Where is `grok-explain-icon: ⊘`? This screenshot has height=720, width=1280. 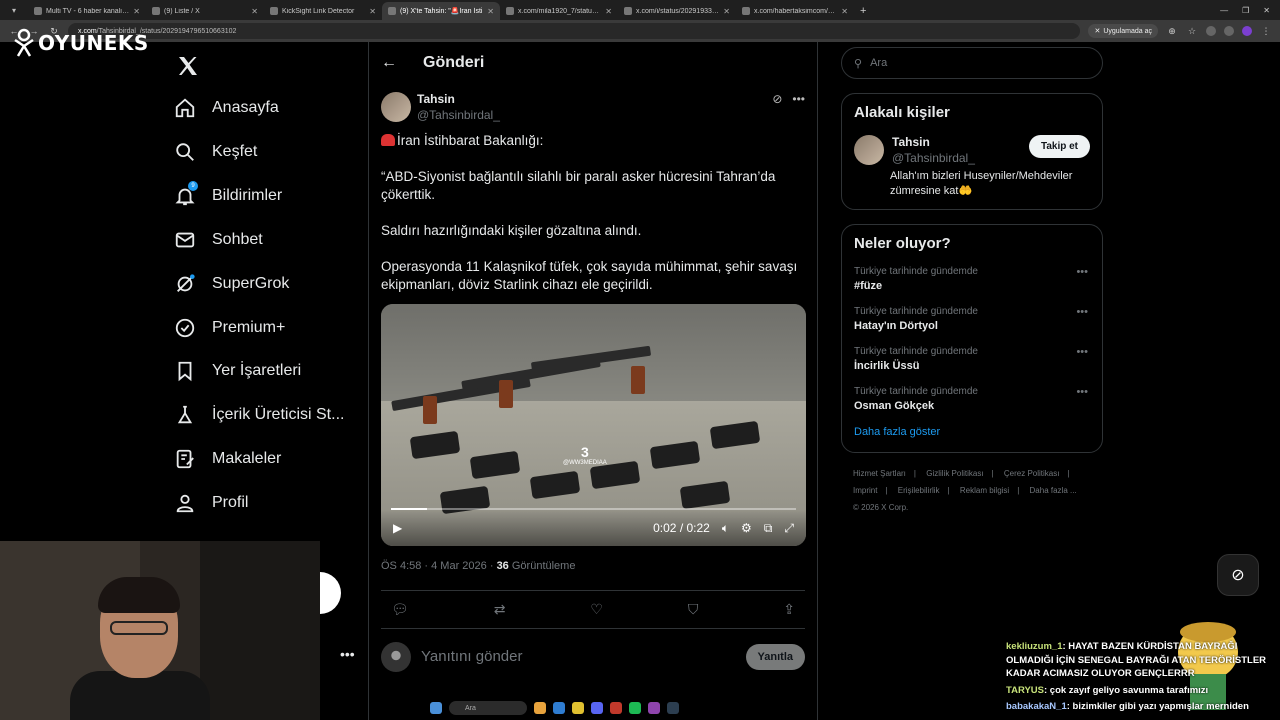
grok-explain-icon: ⊘ is located at coordinates (777, 99).